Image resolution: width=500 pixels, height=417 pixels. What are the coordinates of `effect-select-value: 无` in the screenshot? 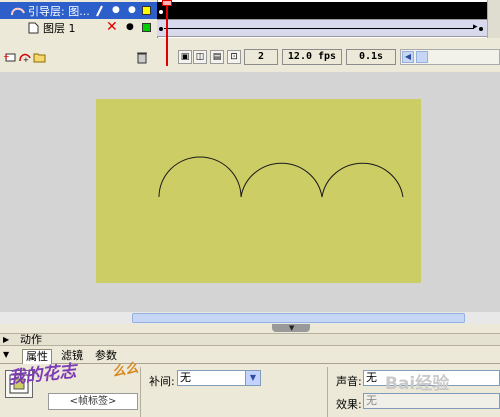 It's located at (371, 400).